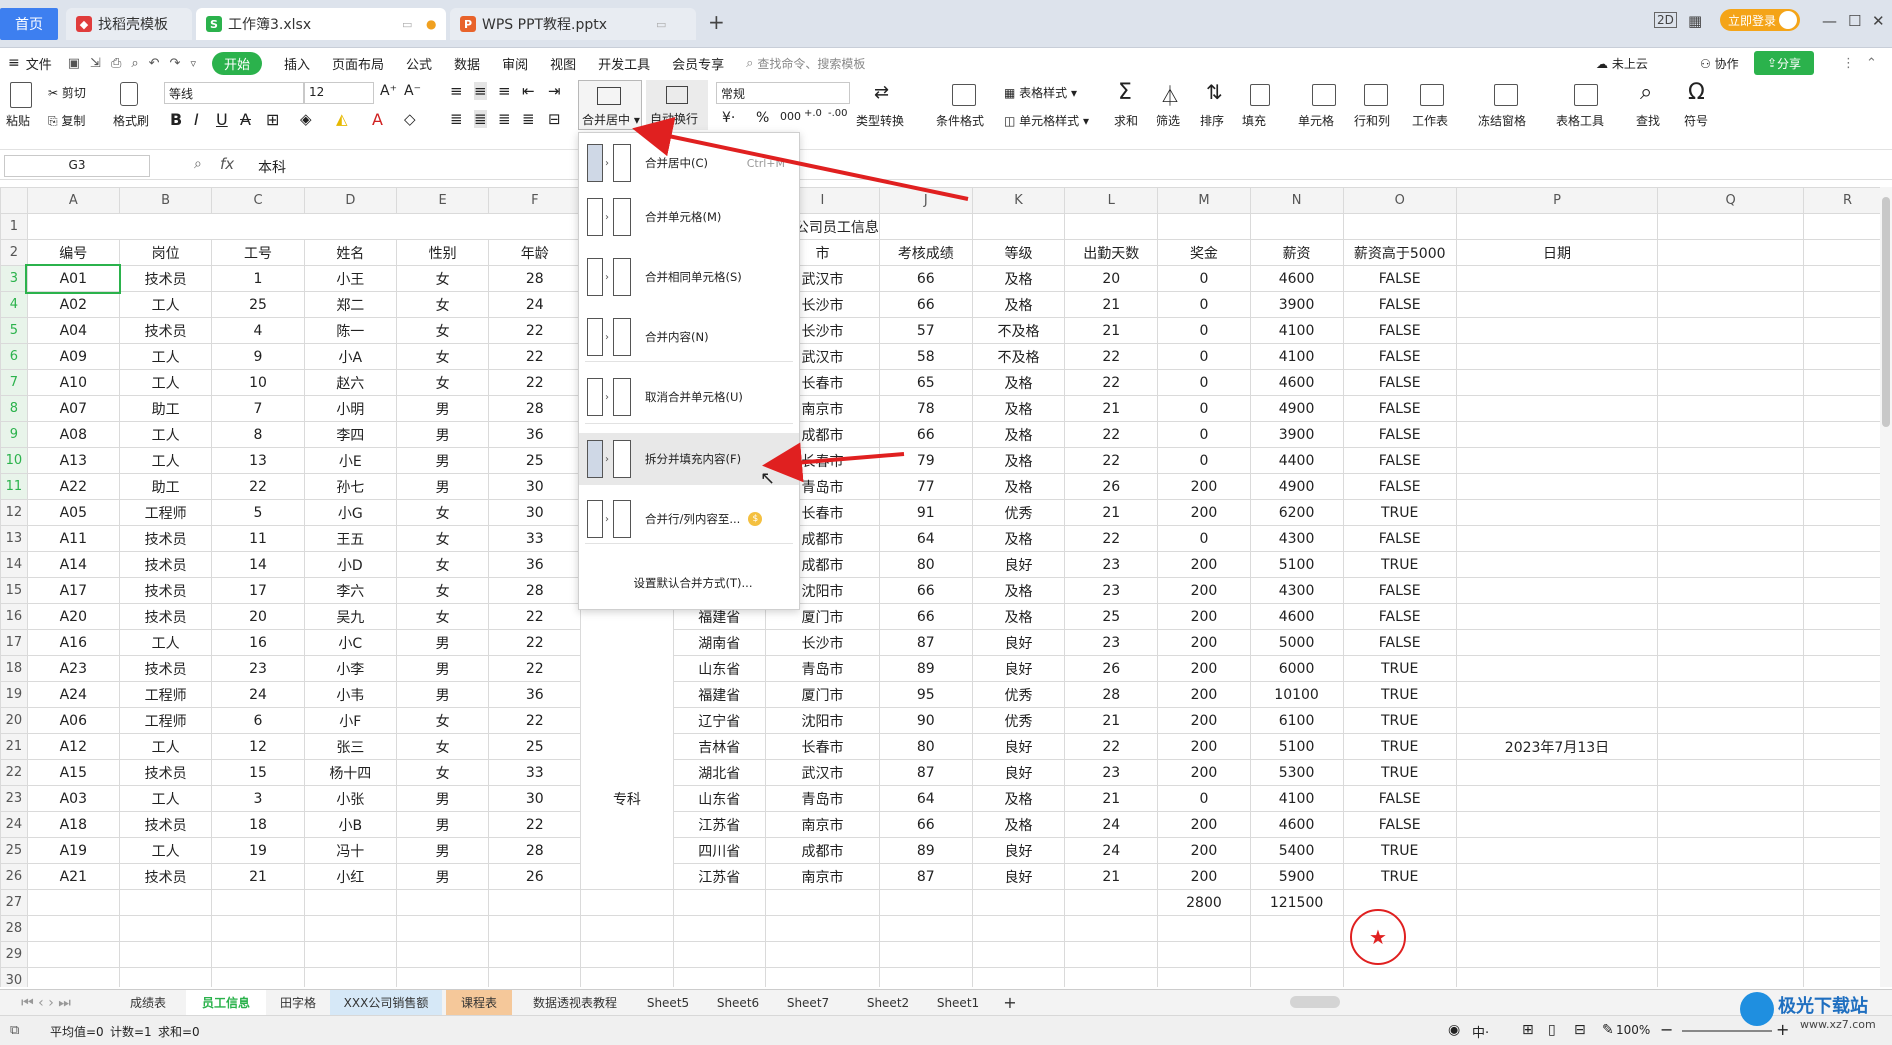 The image size is (1892, 1045). What do you see at coordinates (881, 92) in the screenshot?
I see `type-convert-icon: ⇄` at bounding box center [881, 92].